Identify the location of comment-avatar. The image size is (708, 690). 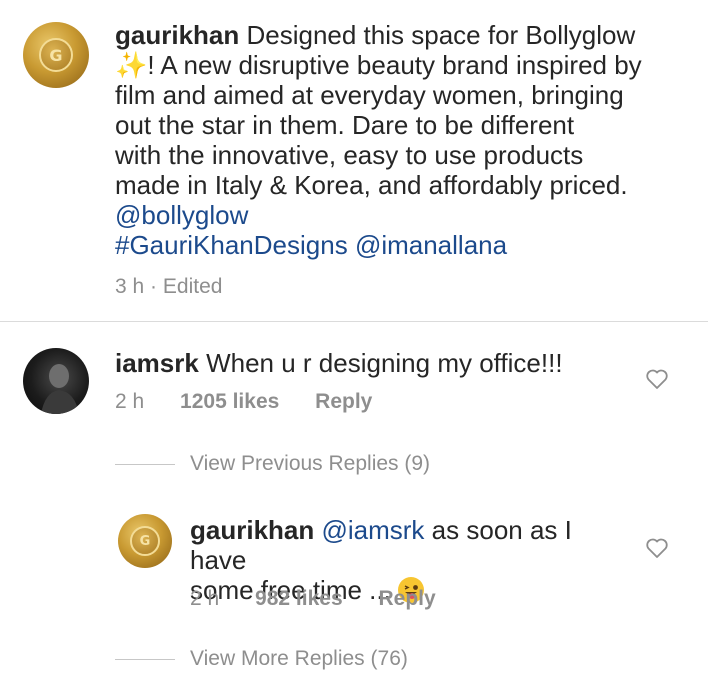
(56, 381).